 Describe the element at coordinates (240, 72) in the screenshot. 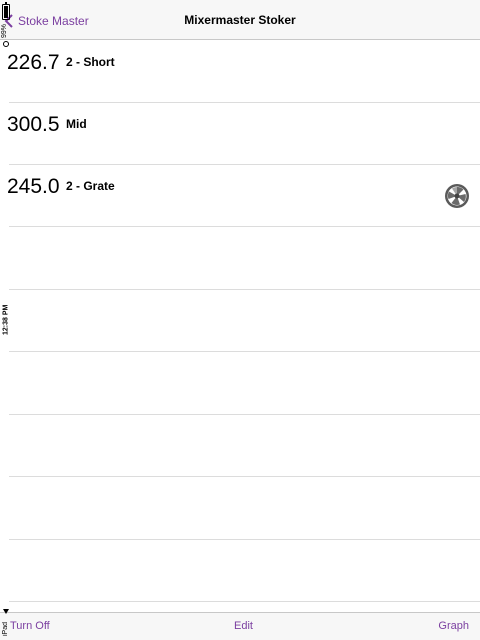

I see `probe-row: 226.7 2 - Short` at that location.